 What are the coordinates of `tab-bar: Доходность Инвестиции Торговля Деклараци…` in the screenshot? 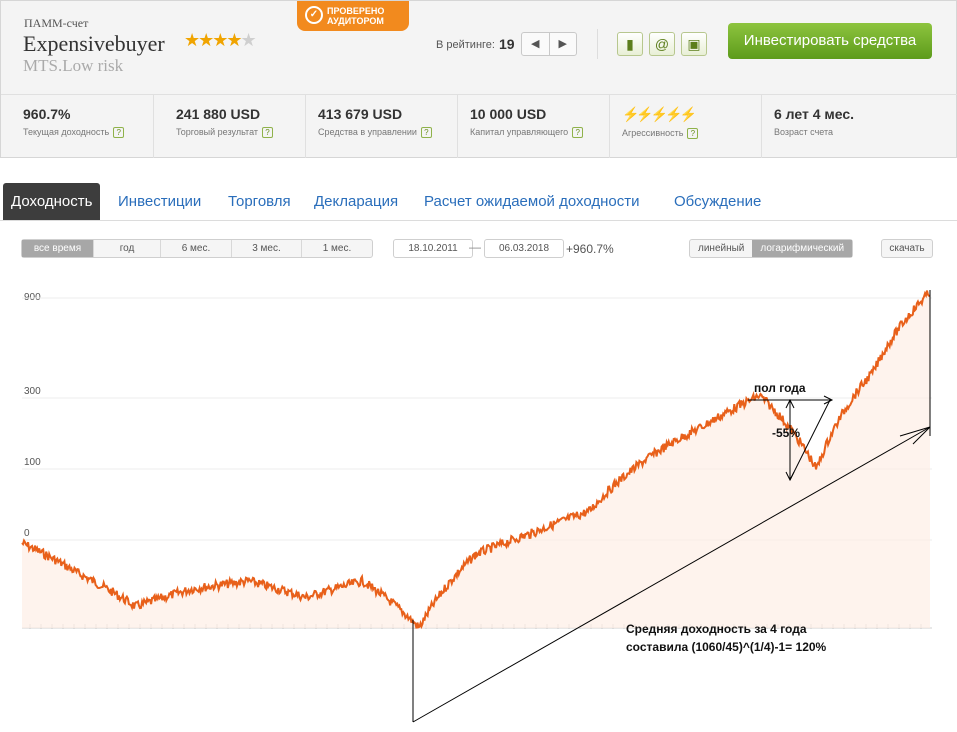 It's located at (478, 202).